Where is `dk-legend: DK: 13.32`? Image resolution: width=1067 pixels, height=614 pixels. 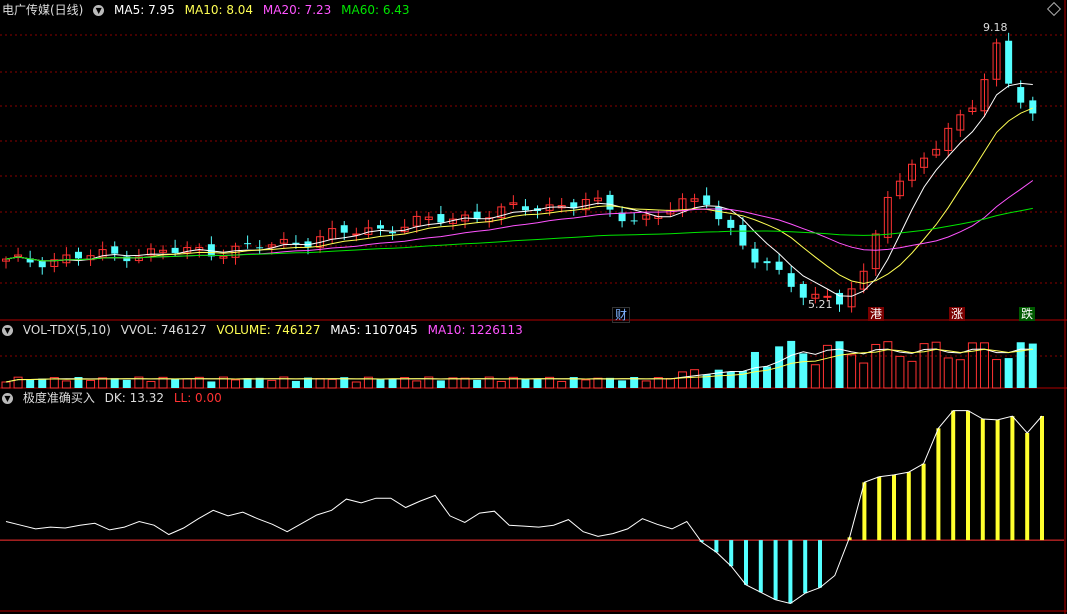 dk-legend: DK: 13.32 is located at coordinates (134, 398).